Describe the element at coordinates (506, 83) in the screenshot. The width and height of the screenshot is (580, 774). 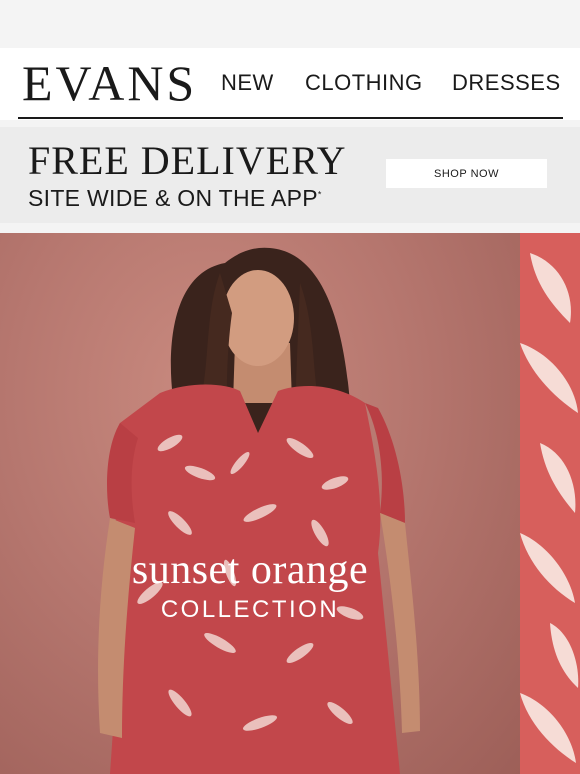
I see `nav-dresses: DRESSES` at that location.